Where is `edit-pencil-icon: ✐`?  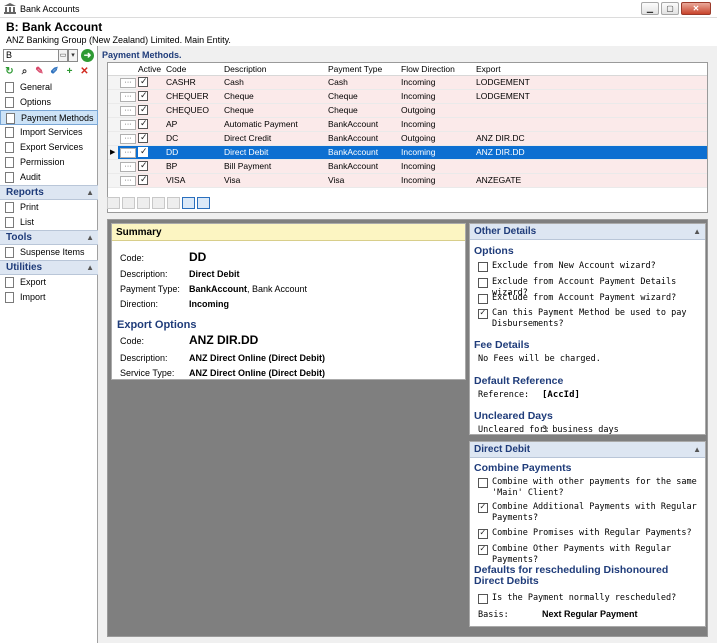 edit-pencil-icon: ✐ is located at coordinates (54, 71).